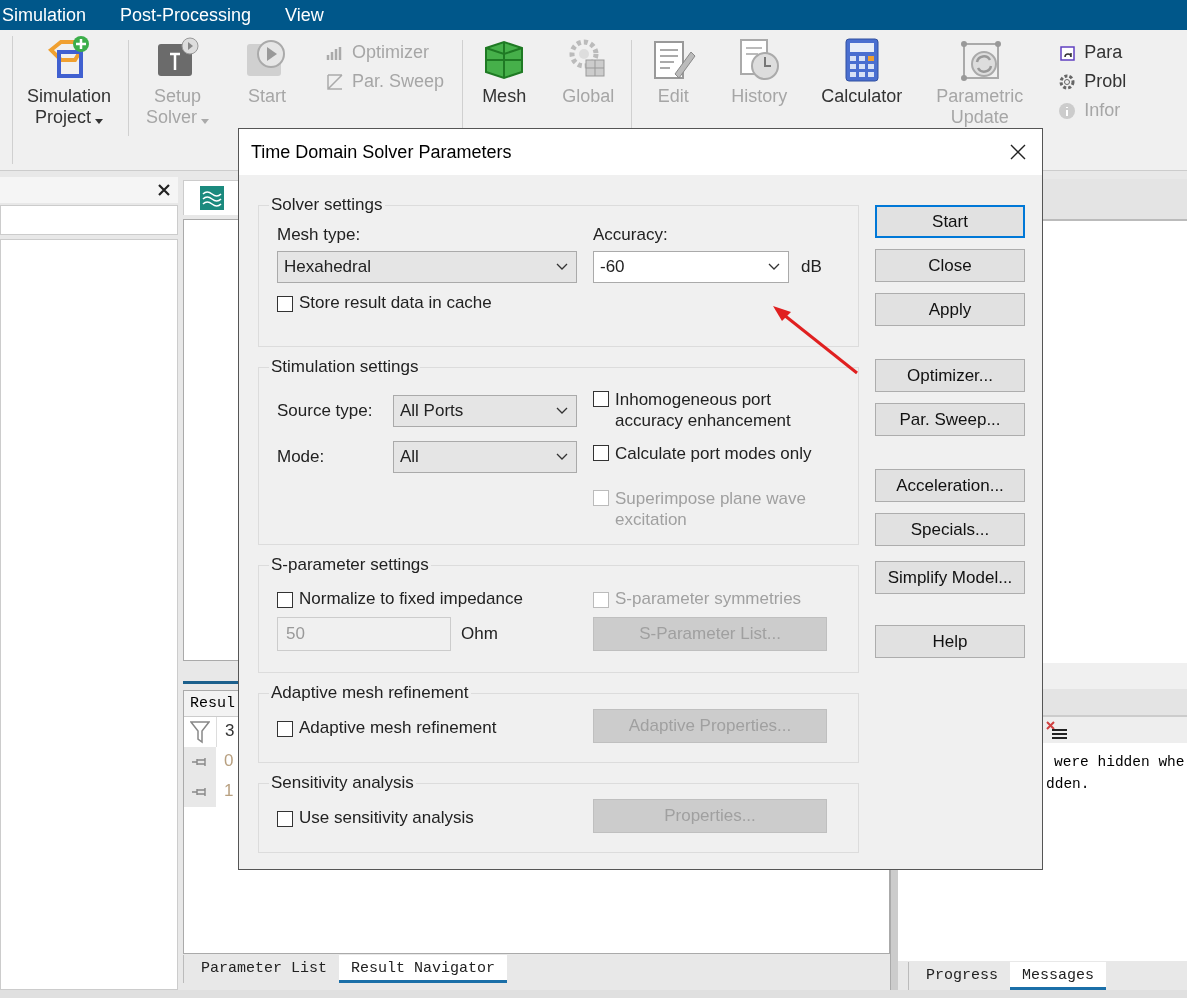  Describe the element at coordinates (212, 704) in the screenshot. I see `panel-title: Resul` at that location.